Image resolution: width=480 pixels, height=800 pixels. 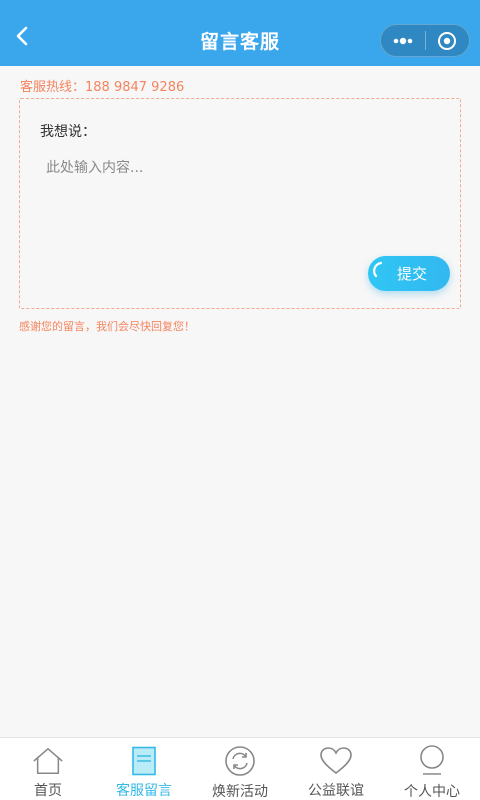 I want to click on more-dots-icon, so click(x=403, y=40).